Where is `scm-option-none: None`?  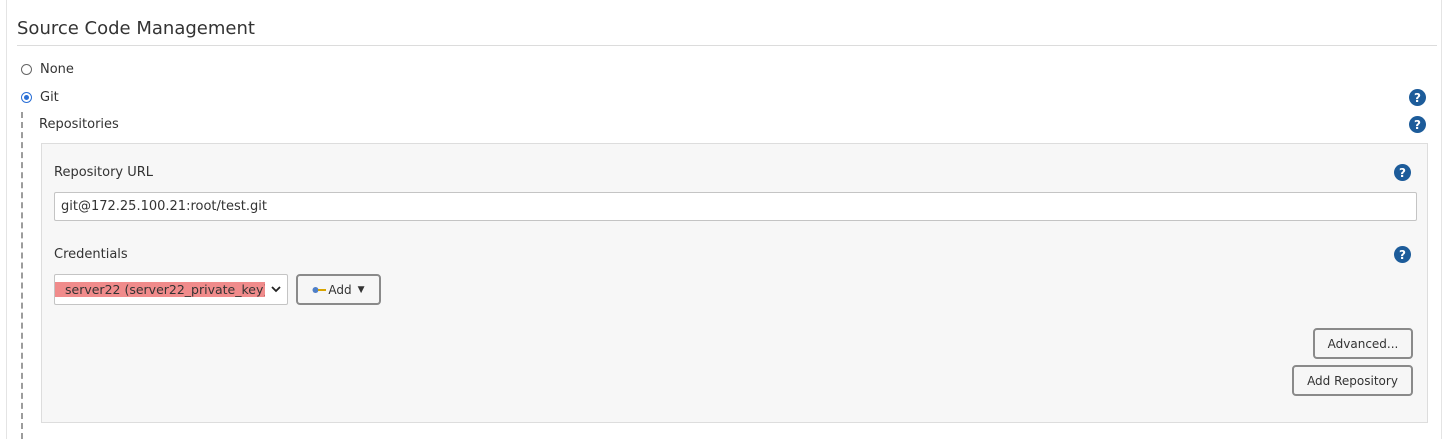
scm-option-none: None is located at coordinates (47, 69).